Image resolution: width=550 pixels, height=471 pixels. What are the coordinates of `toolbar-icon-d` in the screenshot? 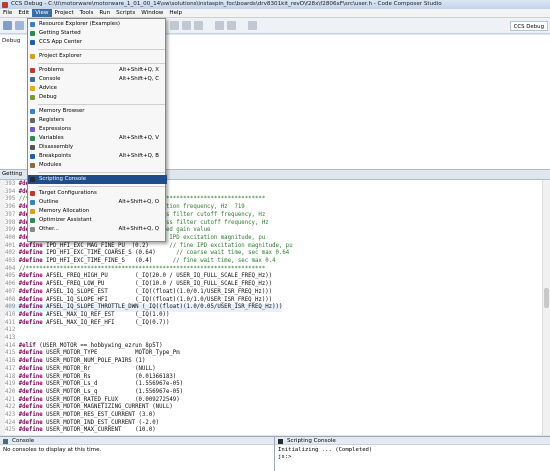 It's located at (219, 25).